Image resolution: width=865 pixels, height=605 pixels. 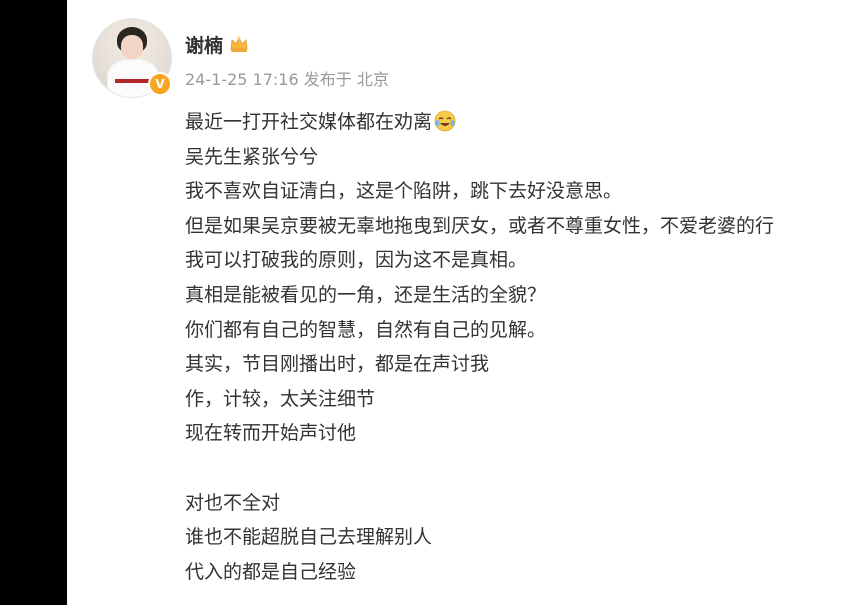 I want to click on post-line-blank, so click(x=525, y=468).